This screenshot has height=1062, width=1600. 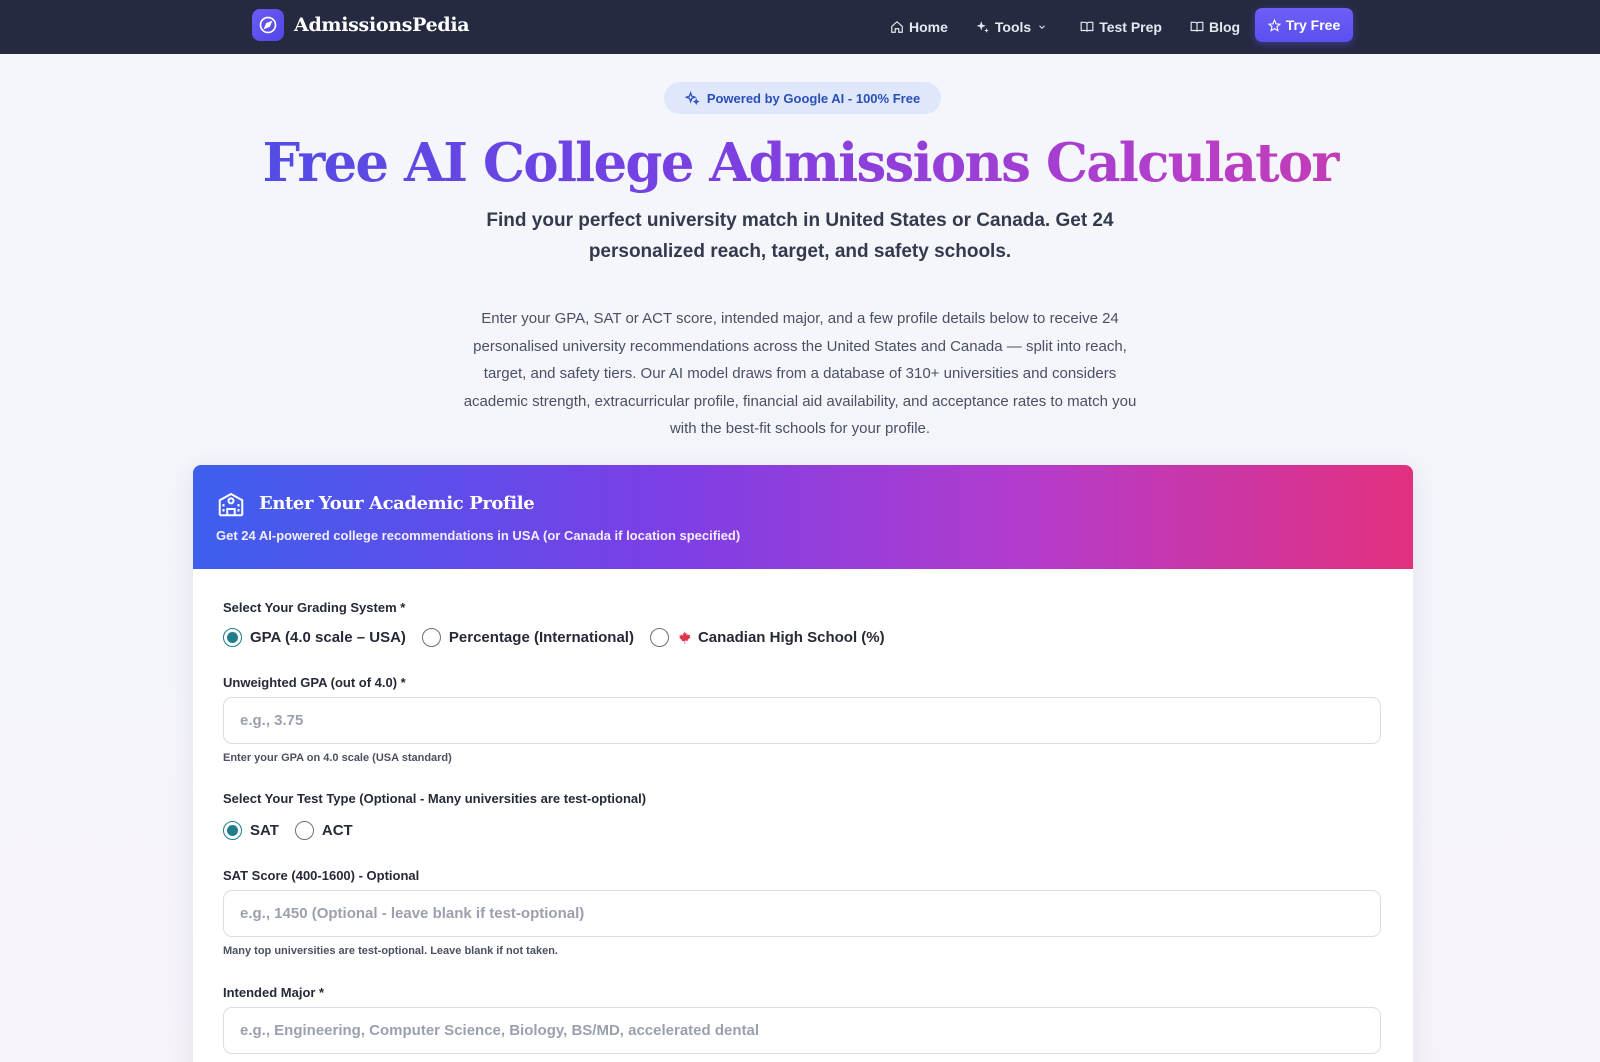 What do you see at coordinates (897, 26) in the screenshot?
I see `home-icon` at bounding box center [897, 26].